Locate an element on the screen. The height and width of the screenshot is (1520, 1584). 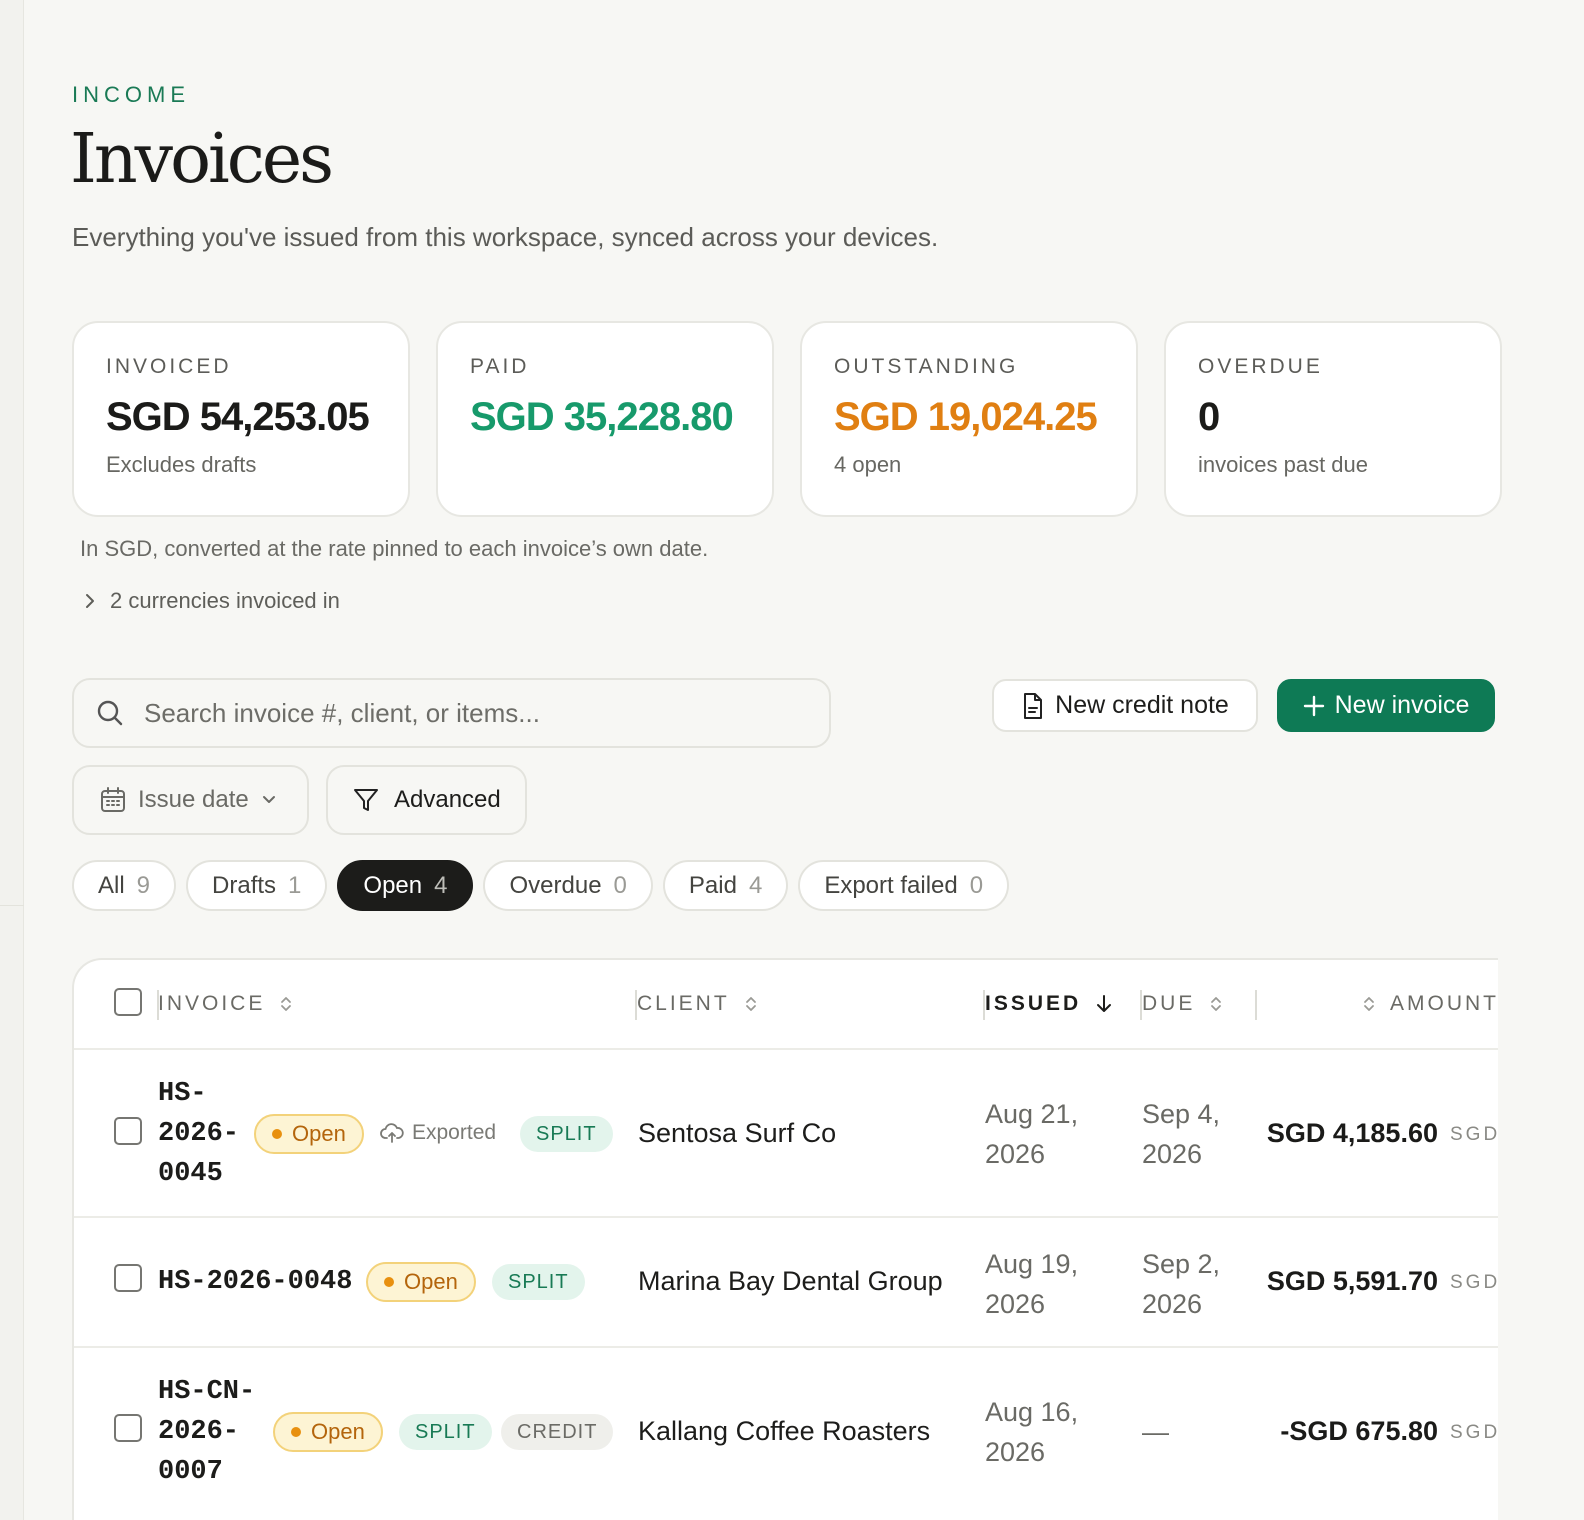
chip-open: Open 4 is located at coordinates (405, 885).